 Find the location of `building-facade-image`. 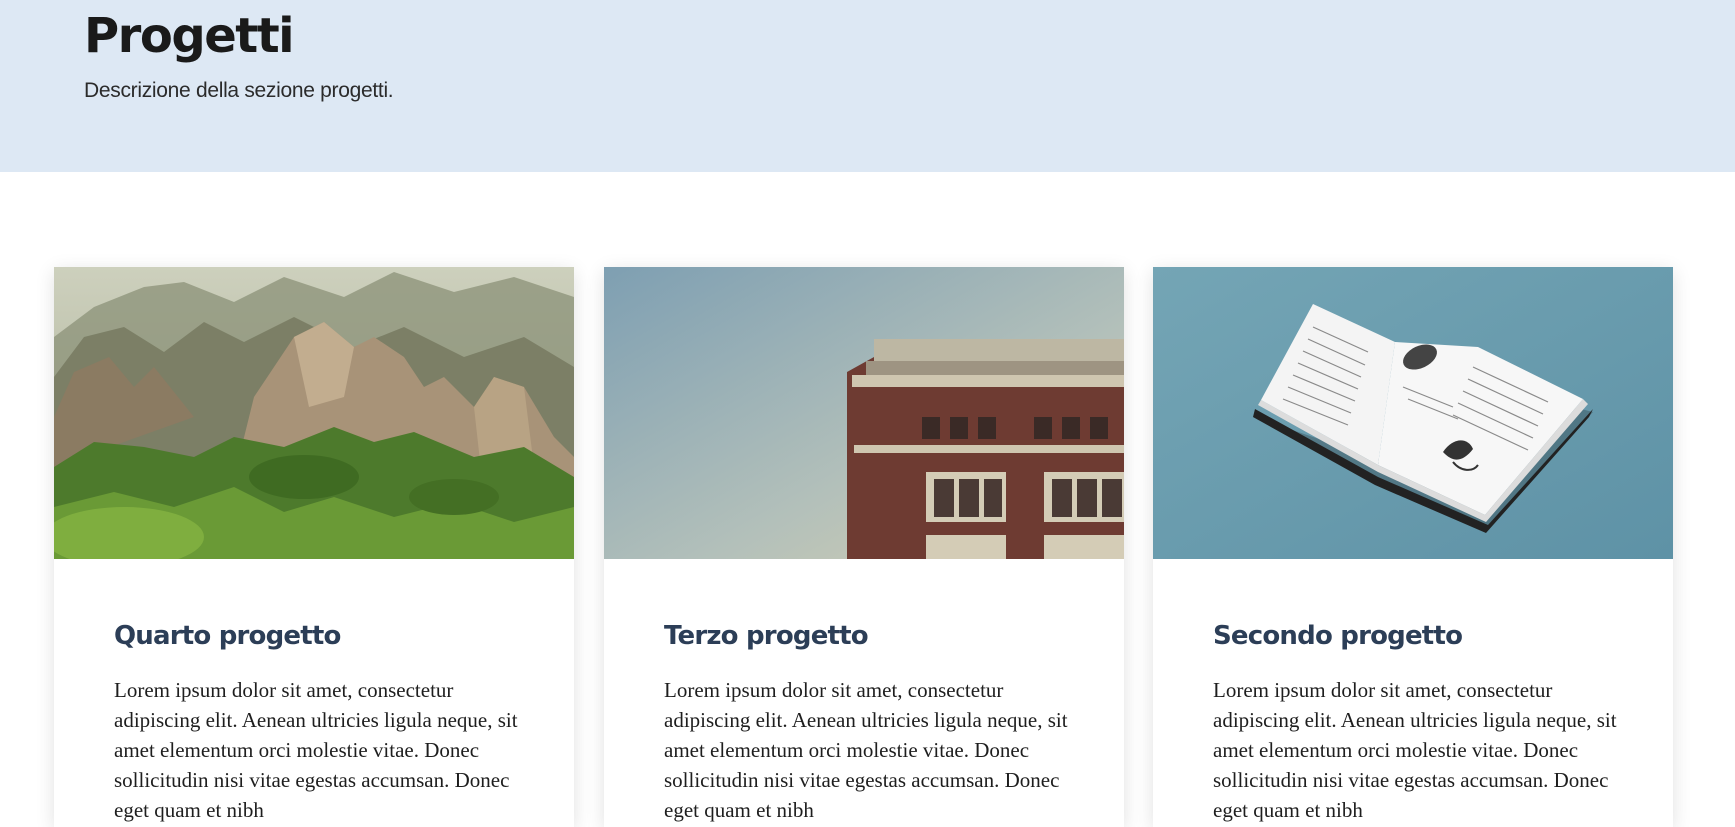

building-facade-image is located at coordinates (864, 413).